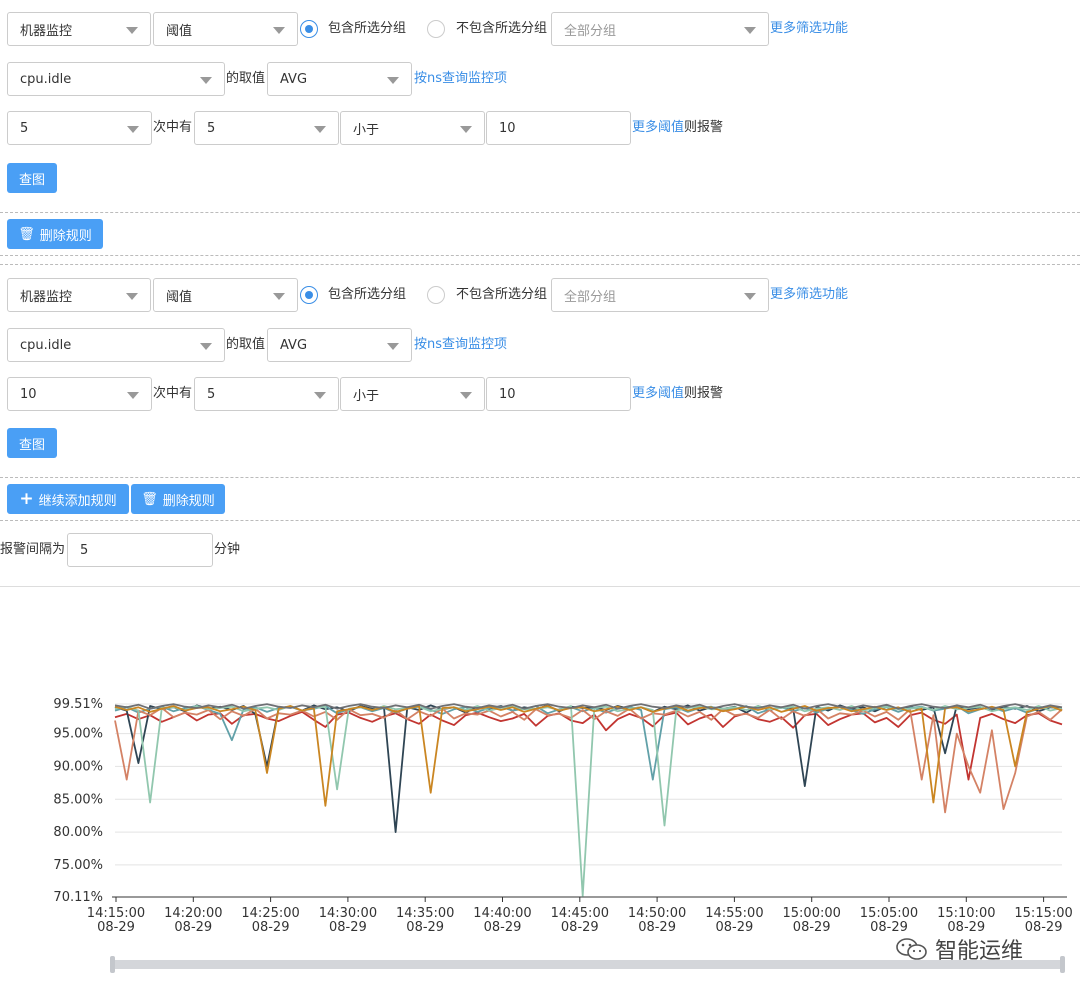 The image size is (1080, 998). What do you see at coordinates (46, 79) in the screenshot?
I see `metric-value: cpu.idle` at bounding box center [46, 79].